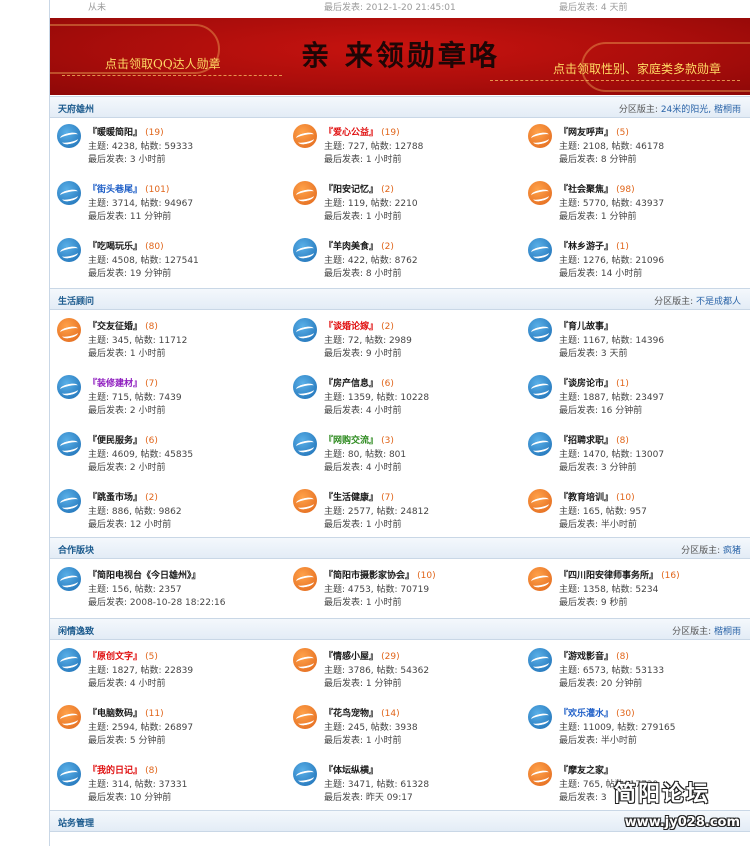 This screenshot has width=750, height=846. What do you see at coordinates (593, 601) in the screenshot?
I see `forum-last-post: 最后发表: 9 秒前` at bounding box center [593, 601].